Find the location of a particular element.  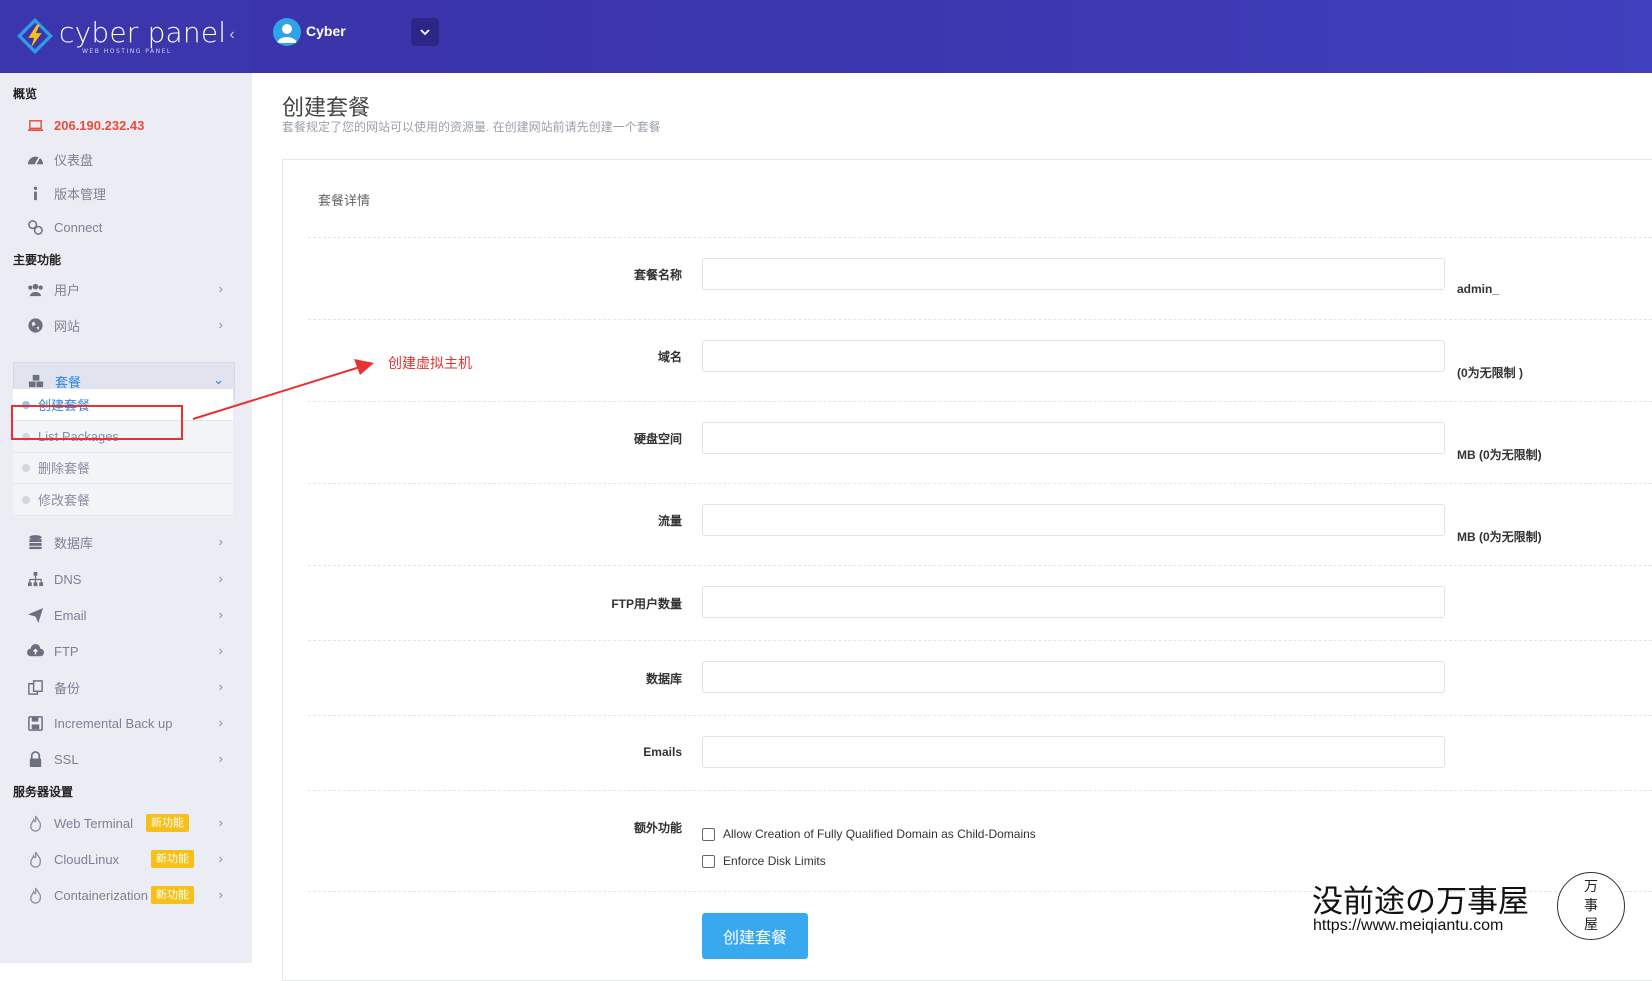

sidebar-item-connect: Connect is located at coordinates (123, 227).